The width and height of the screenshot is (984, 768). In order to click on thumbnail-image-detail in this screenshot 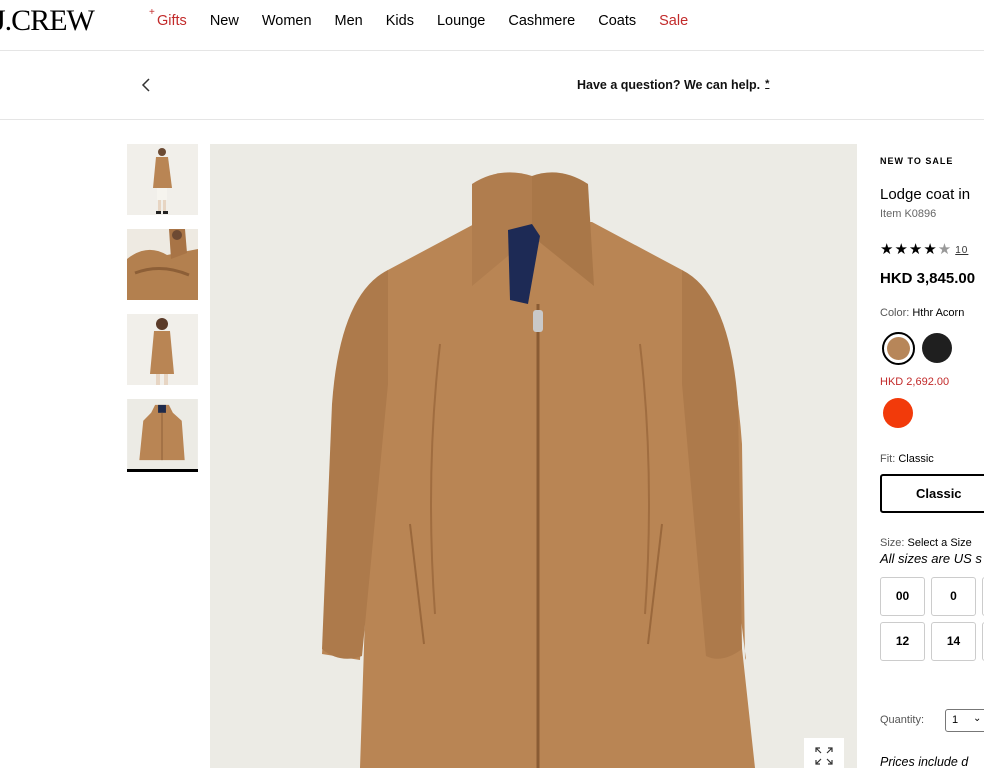, I will do `click(162, 264)`.